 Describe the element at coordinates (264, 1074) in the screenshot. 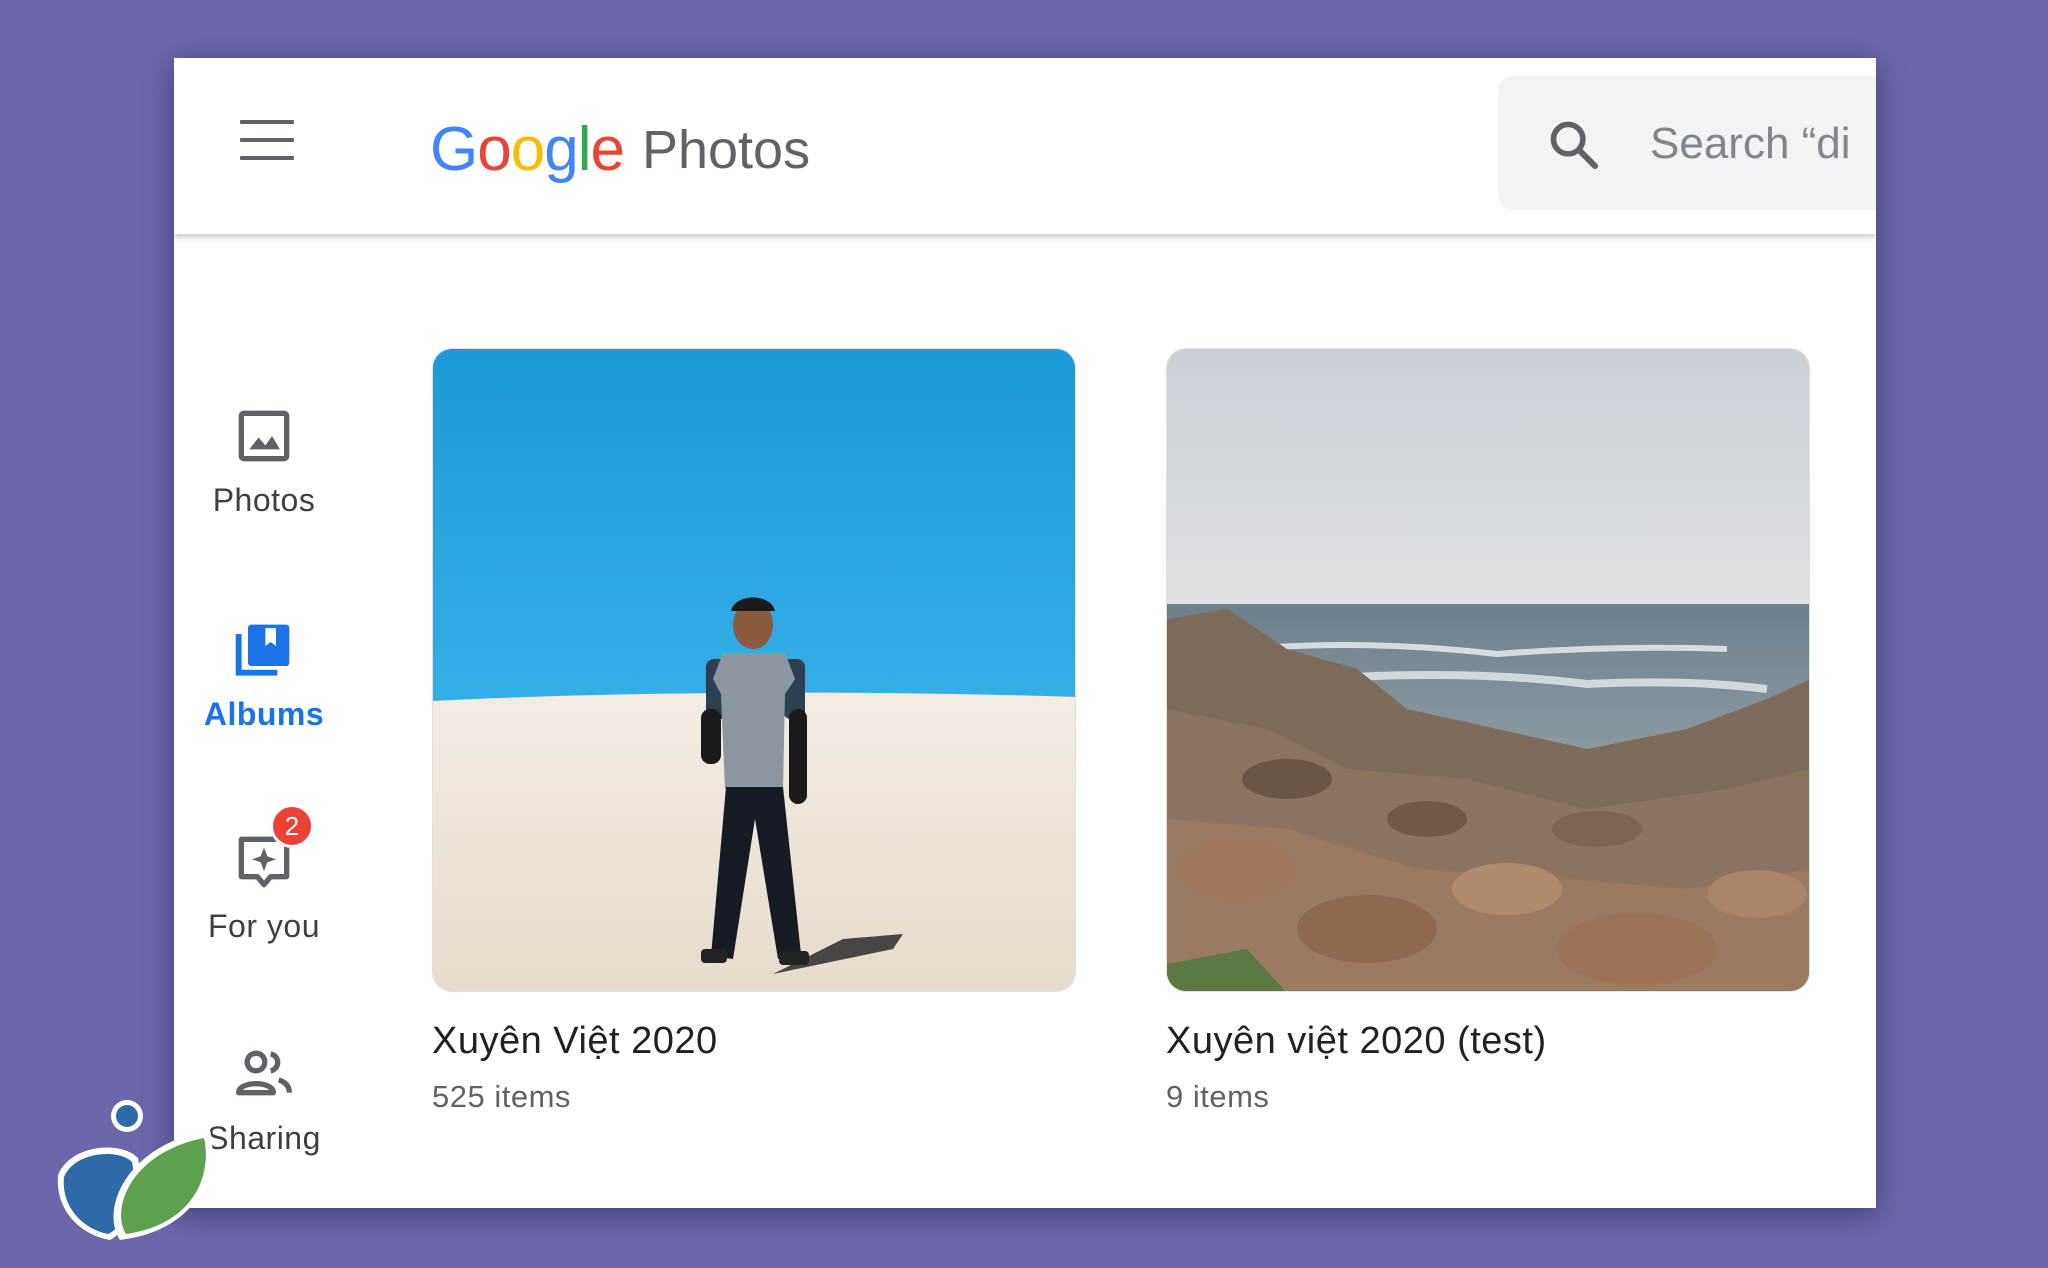

I see `people-icon` at that location.